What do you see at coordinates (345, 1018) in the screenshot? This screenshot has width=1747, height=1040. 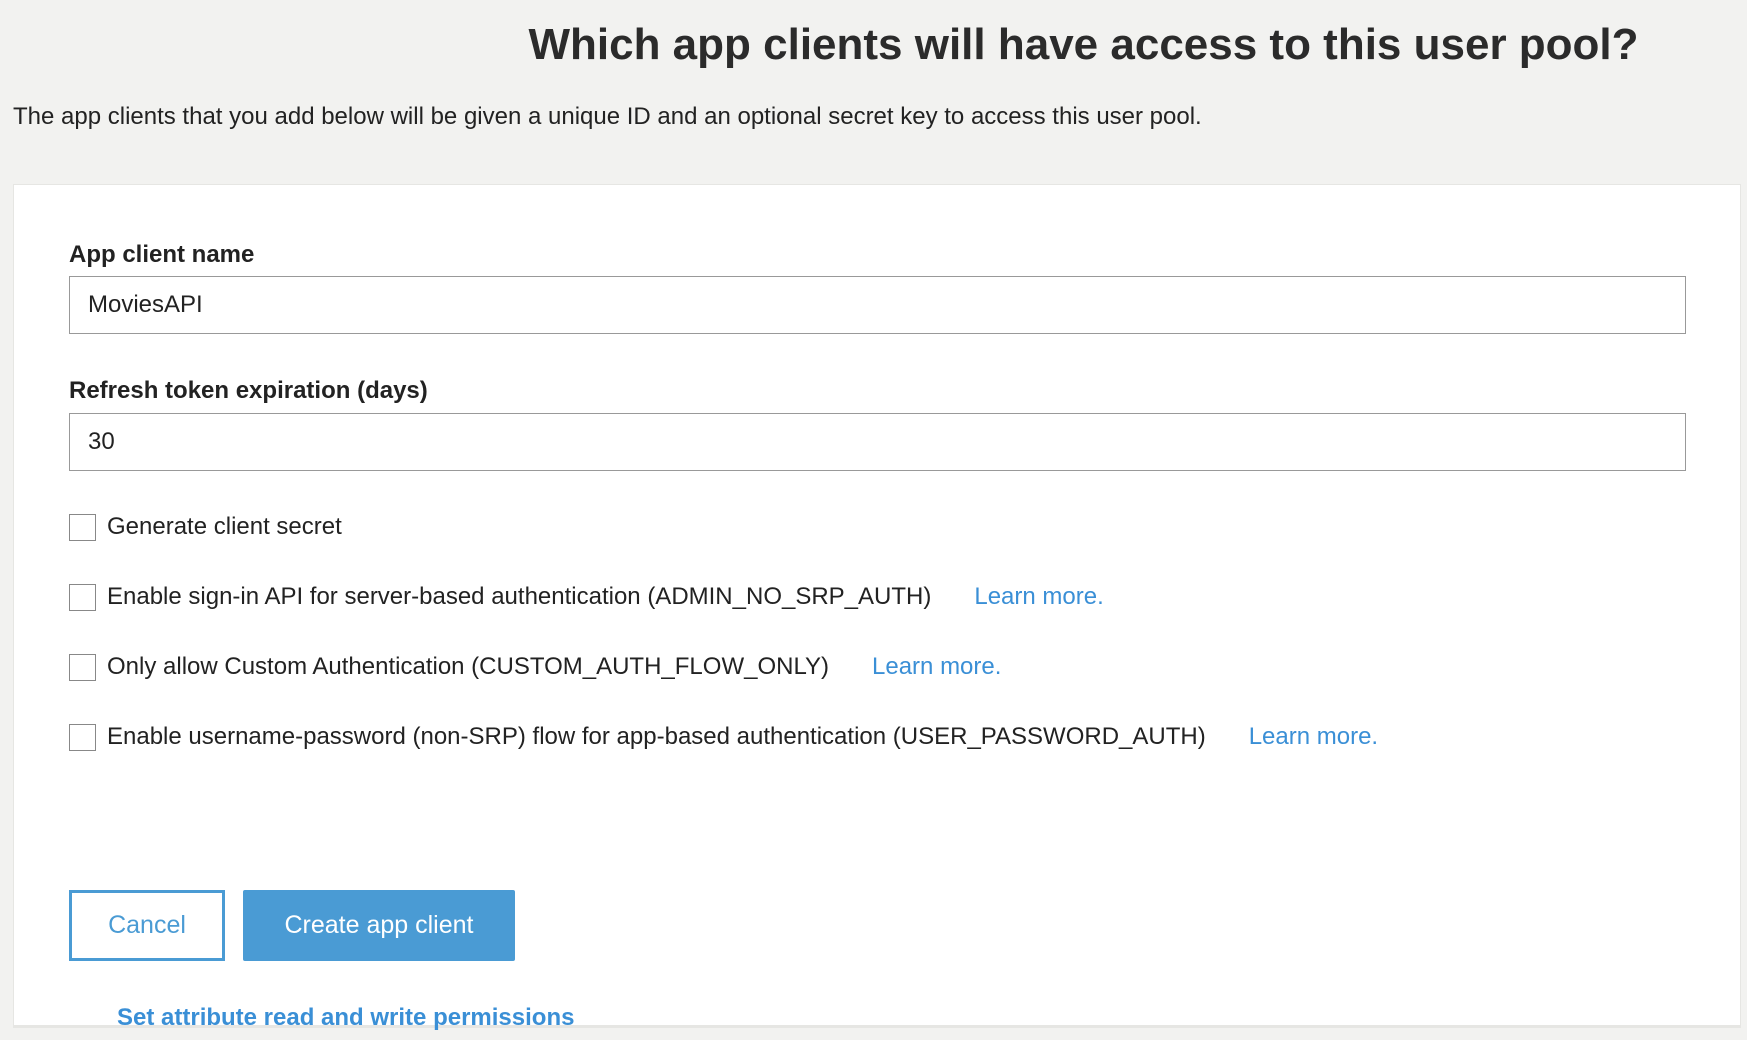 I see `set-attribute-permissions-link: Set attribute read and write permissions` at bounding box center [345, 1018].